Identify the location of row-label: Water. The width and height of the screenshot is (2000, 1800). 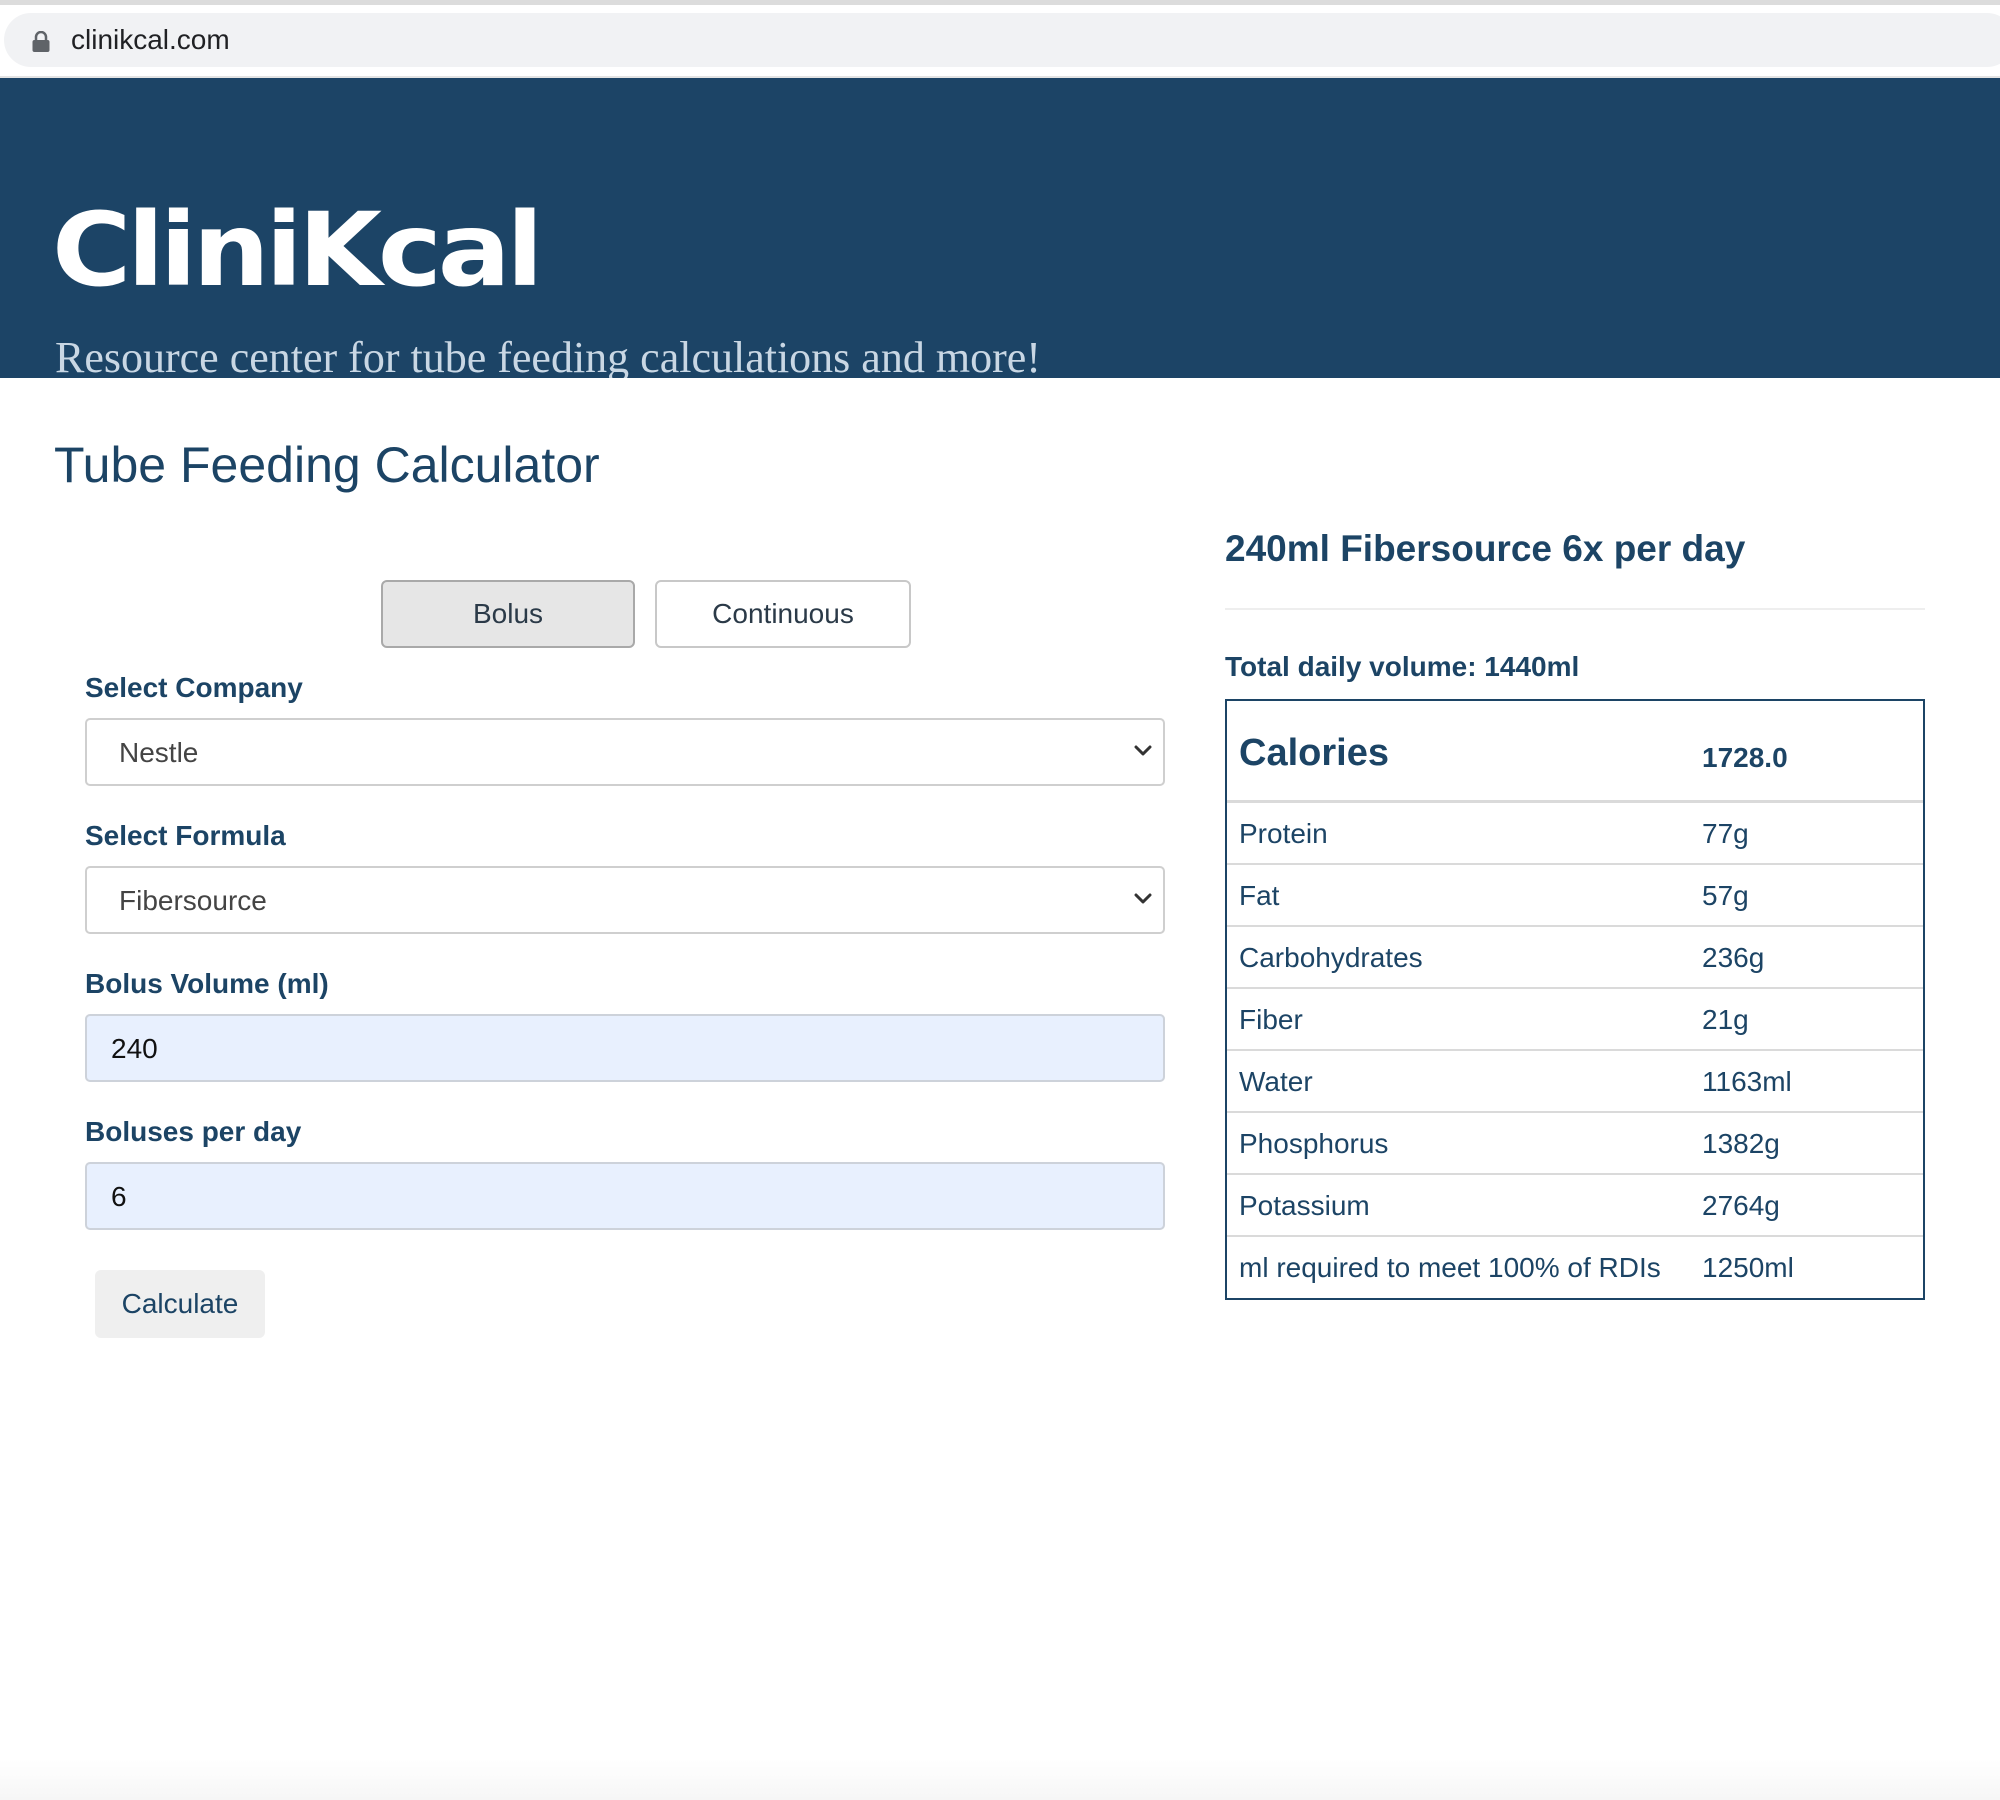
(1276, 1081).